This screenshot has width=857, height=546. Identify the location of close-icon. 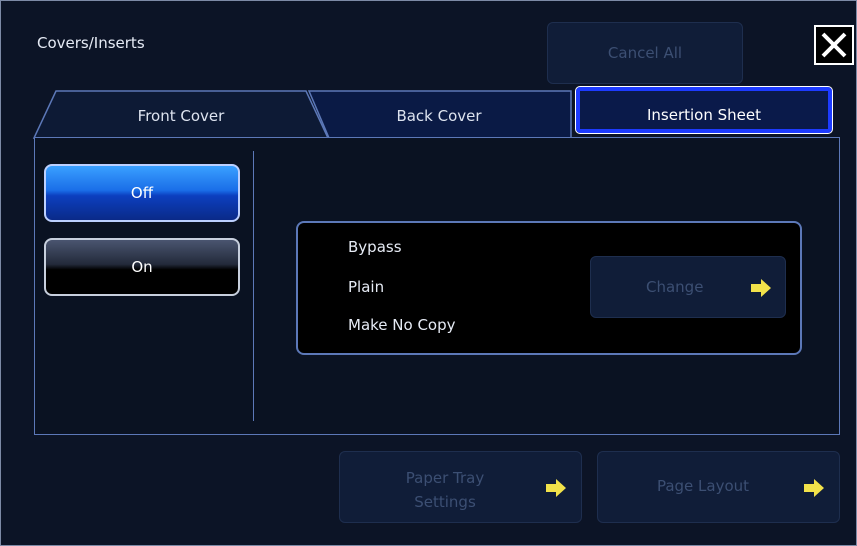
(834, 45).